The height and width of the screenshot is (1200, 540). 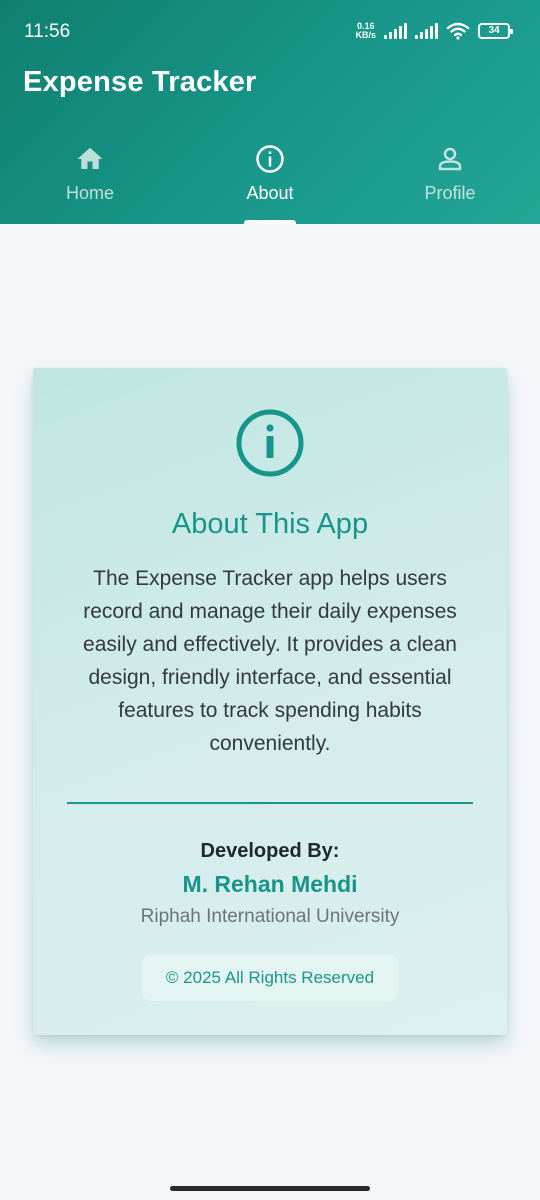 I want to click on divider, so click(x=270, y=803).